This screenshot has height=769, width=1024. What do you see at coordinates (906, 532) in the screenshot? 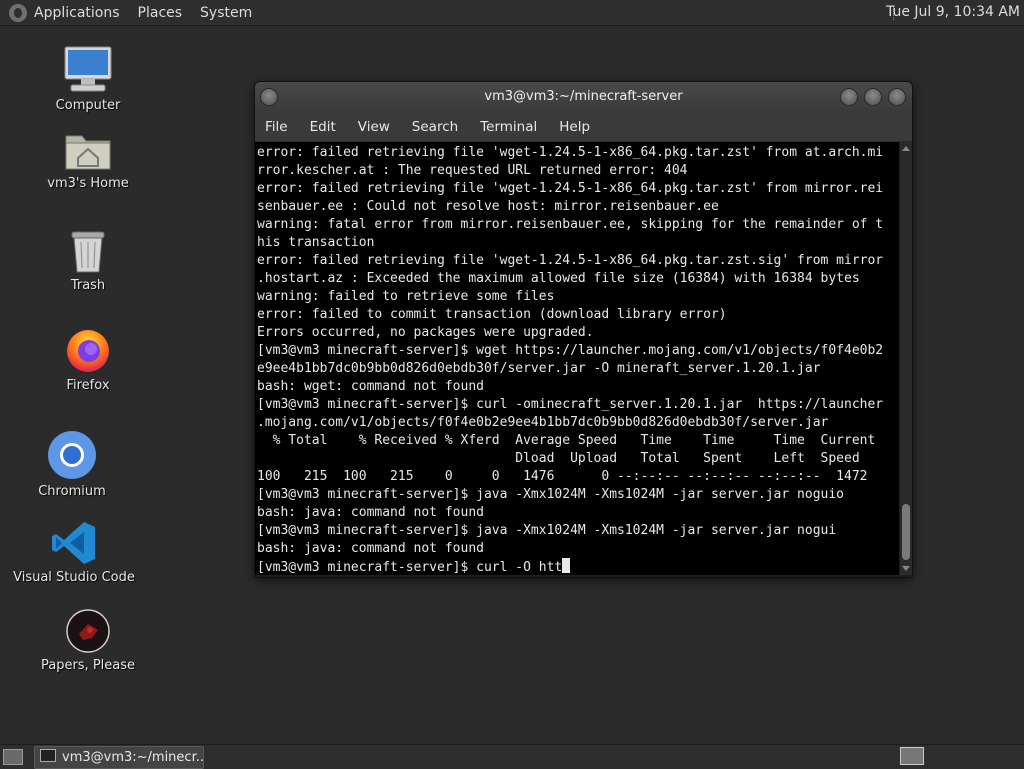
I see `scrollbar-thumb` at bounding box center [906, 532].